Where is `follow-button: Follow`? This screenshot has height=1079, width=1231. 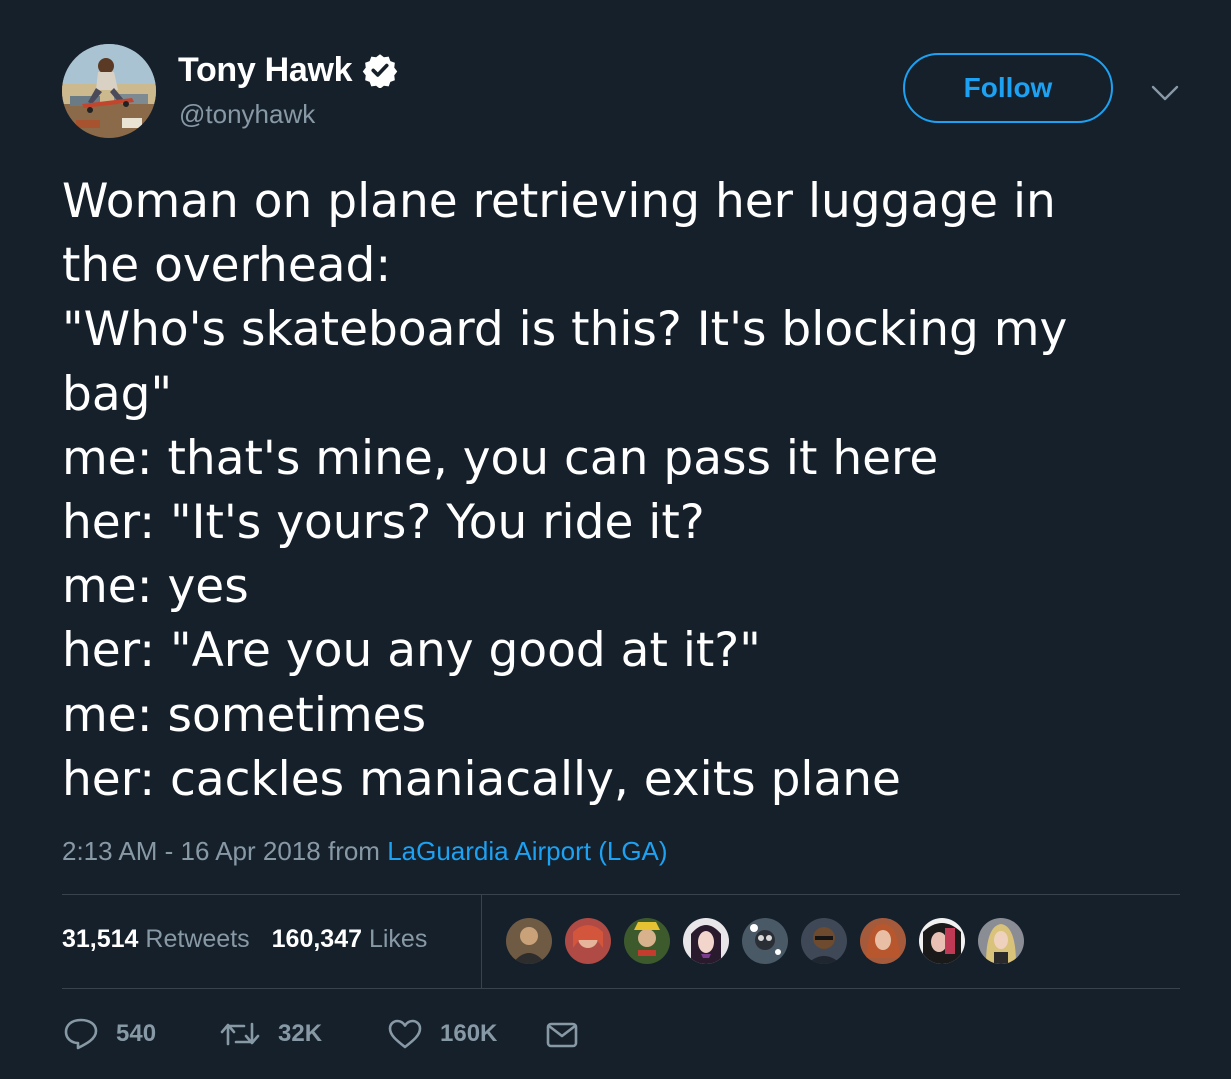
follow-button: Follow is located at coordinates (1008, 88).